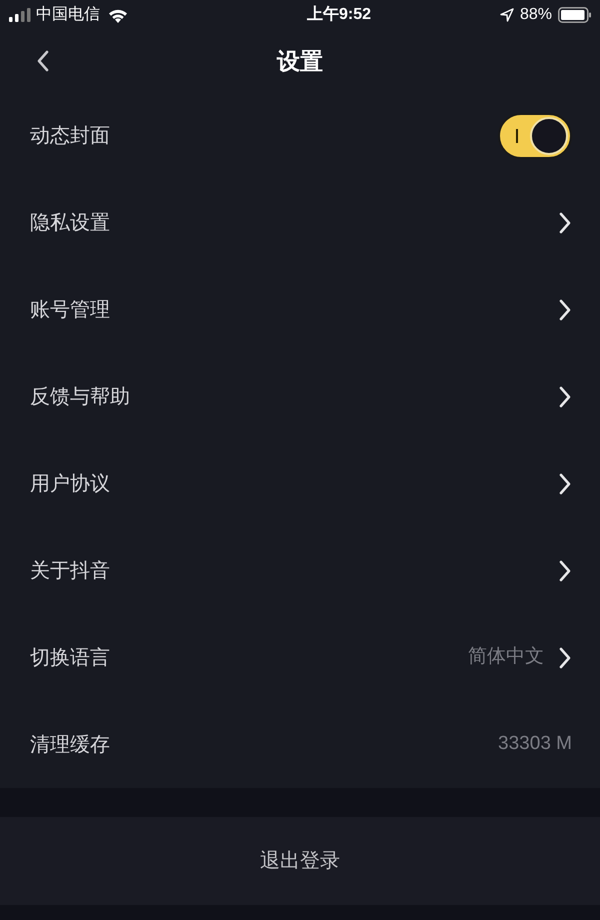 This screenshot has height=920, width=600. What do you see at coordinates (70, 745) in the screenshot?
I see `row-label: 清理缓存` at bounding box center [70, 745].